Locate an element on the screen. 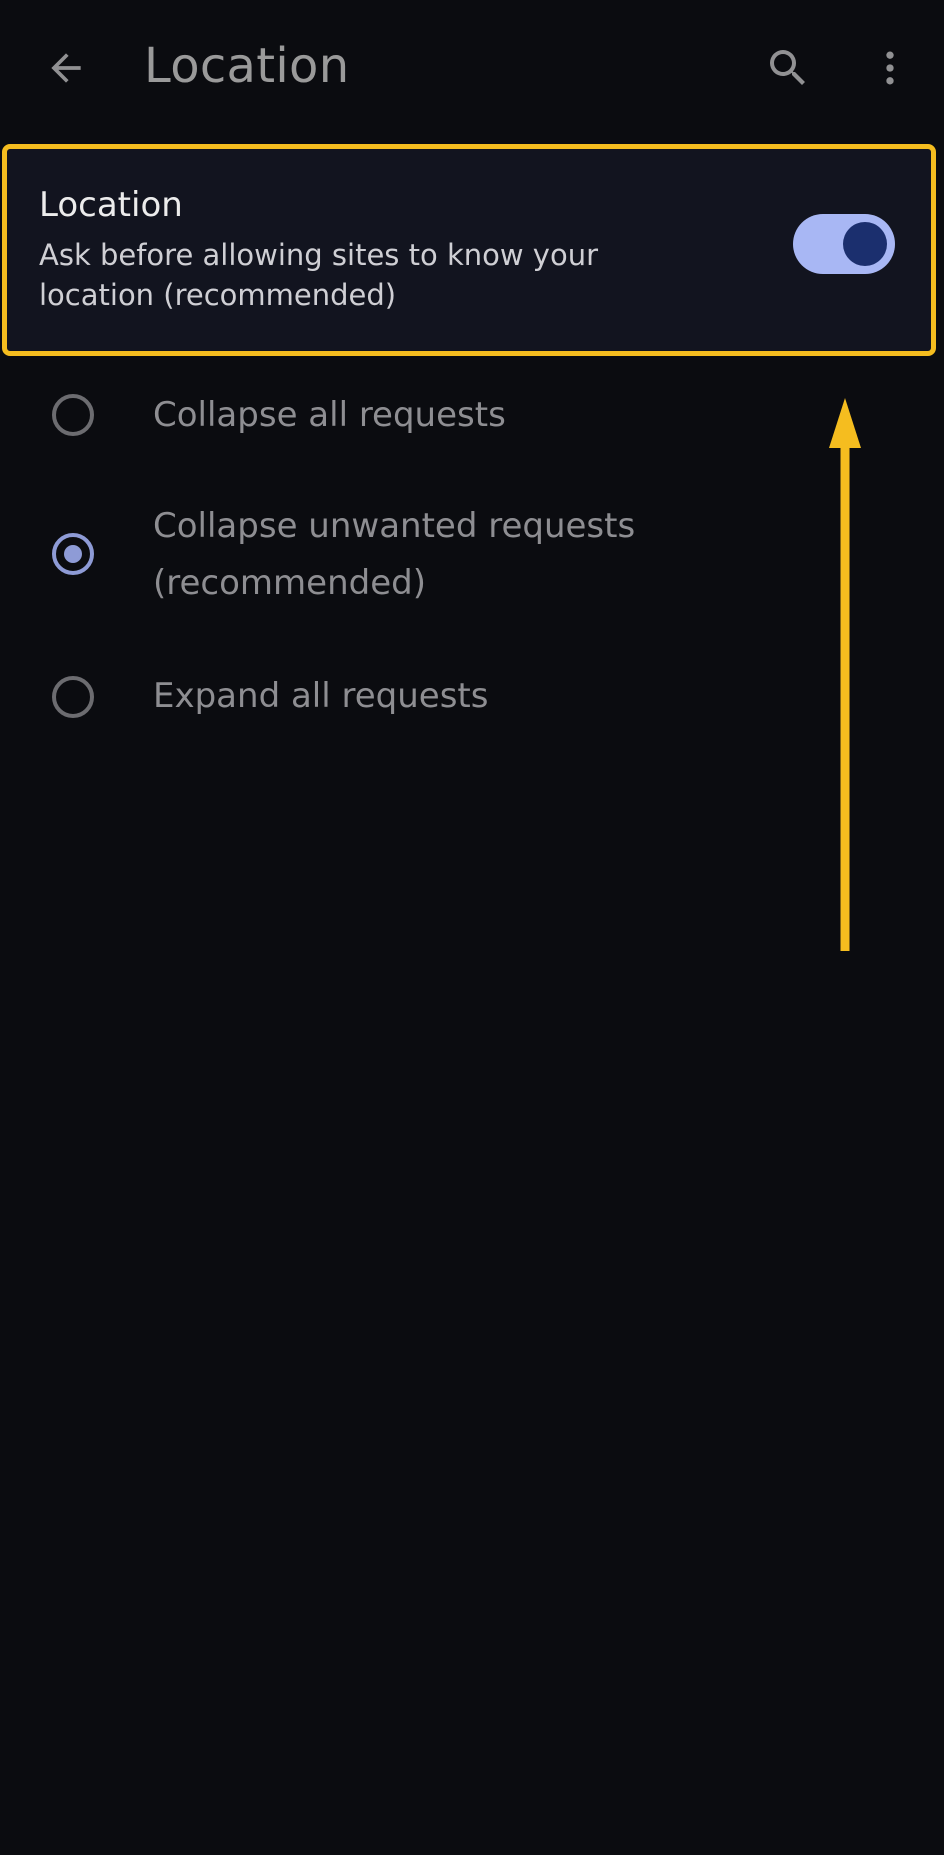 The image size is (944, 1855). search-icon is located at coordinates (787, 67).